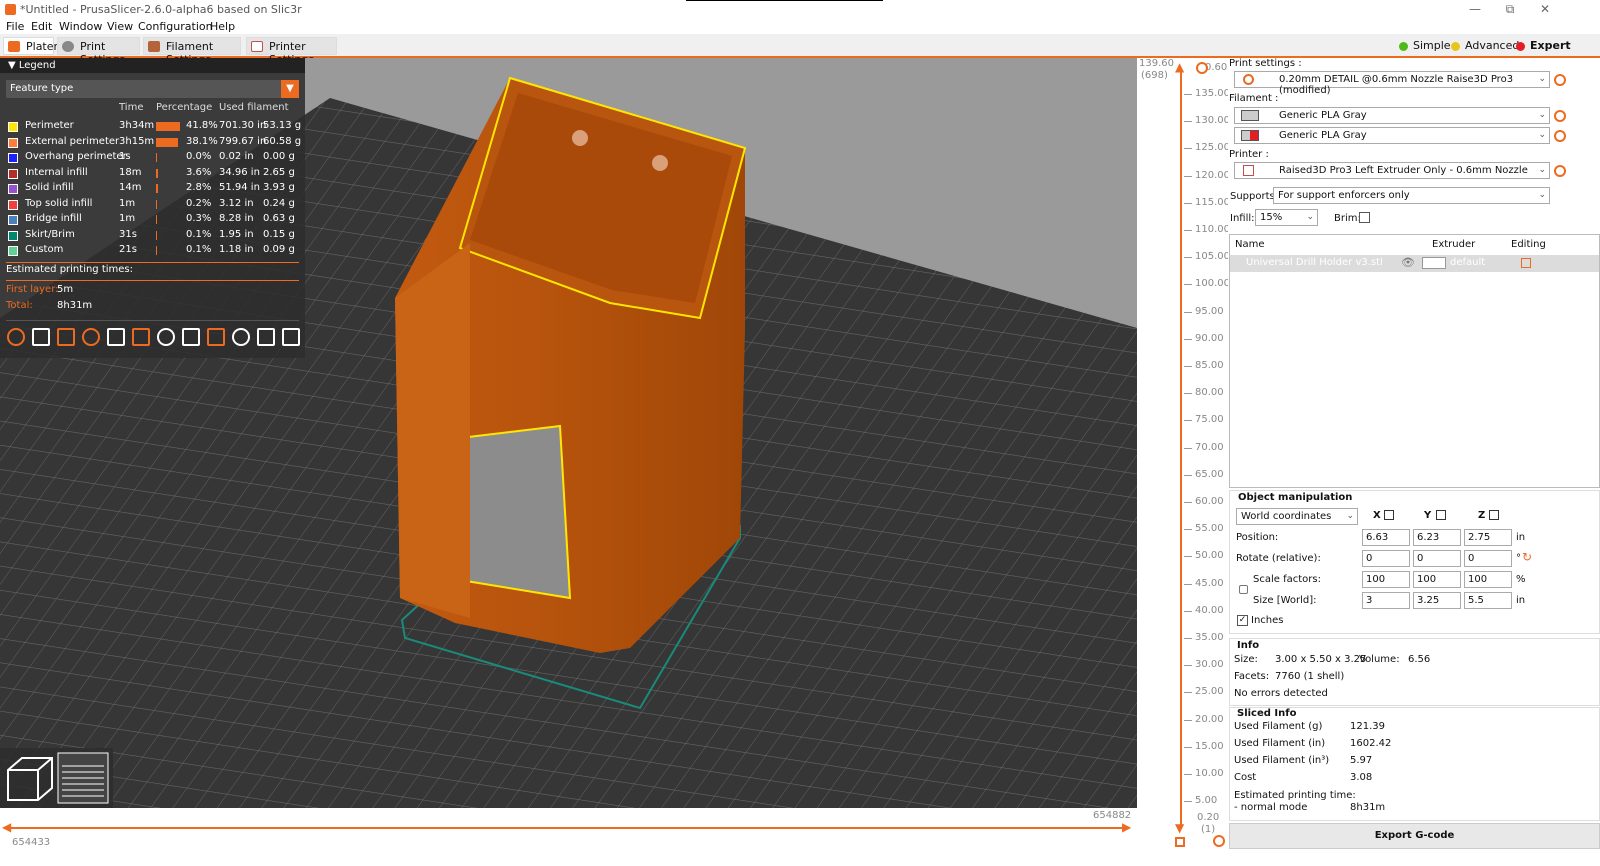 This screenshot has width=1600, height=866. Describe the element at coordinates (1386, 600) in the screenshot. I see `size-x-input: 3` at that location.